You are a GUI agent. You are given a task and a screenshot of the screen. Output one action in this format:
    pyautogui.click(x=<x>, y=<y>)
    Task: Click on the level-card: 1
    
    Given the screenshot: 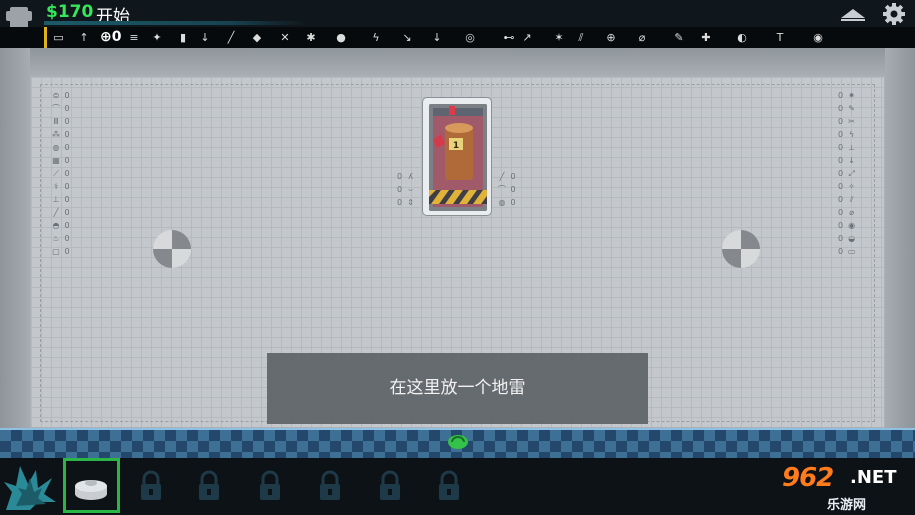 What is the action you would take?
    pyautogui.click(x=457, y=156)
    